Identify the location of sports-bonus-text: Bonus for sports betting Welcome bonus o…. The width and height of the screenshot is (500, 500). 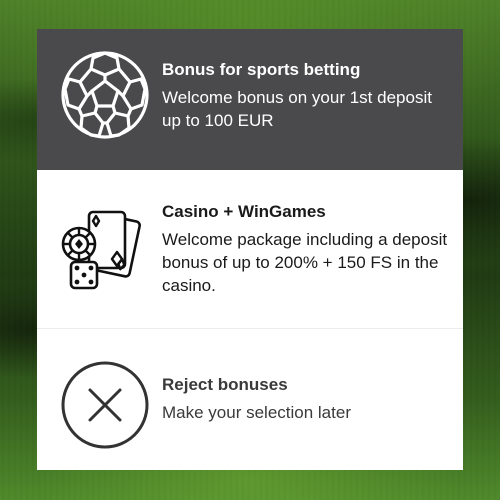
(305, 95).